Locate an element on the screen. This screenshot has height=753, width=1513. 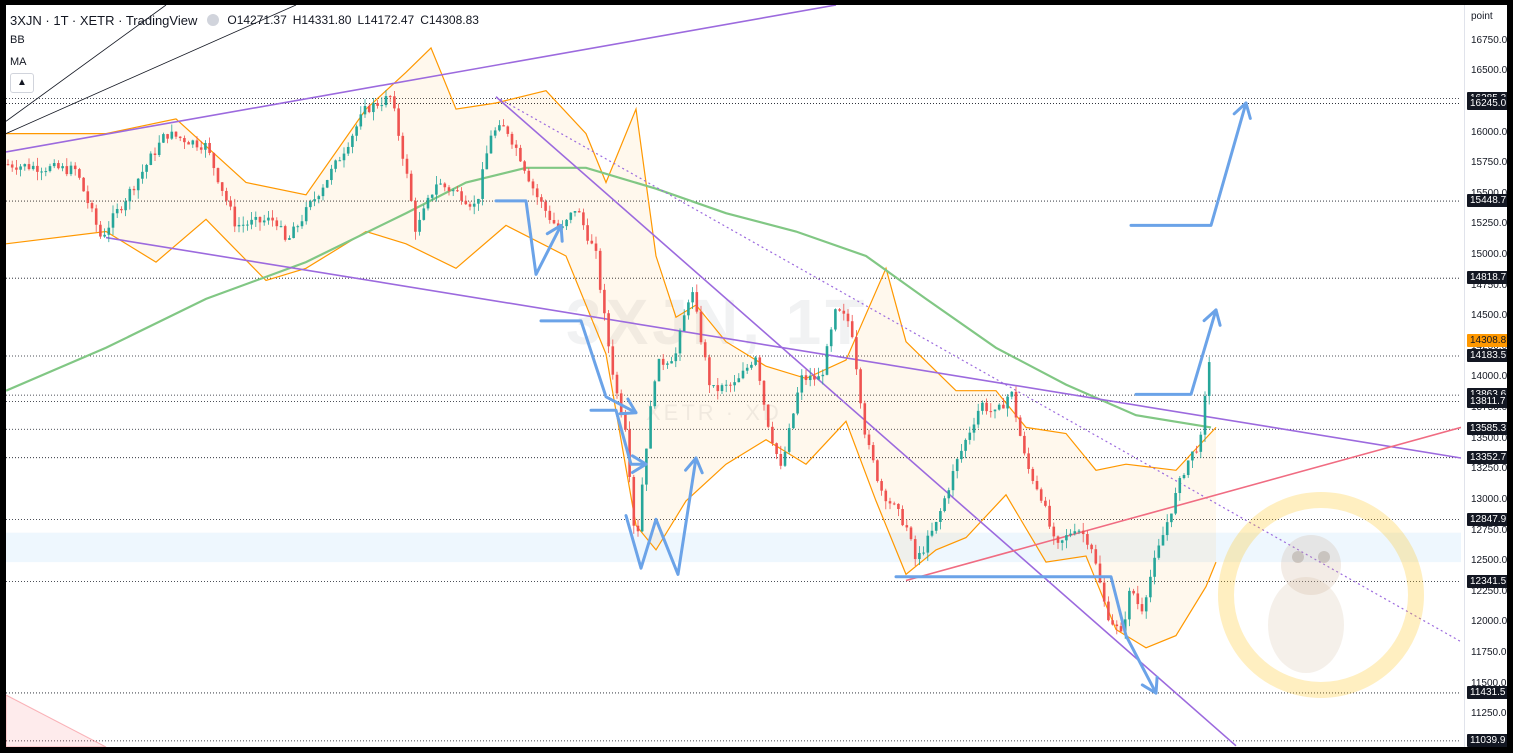
chevron-up-icon: ▲ is located at coordinates (22, 83).